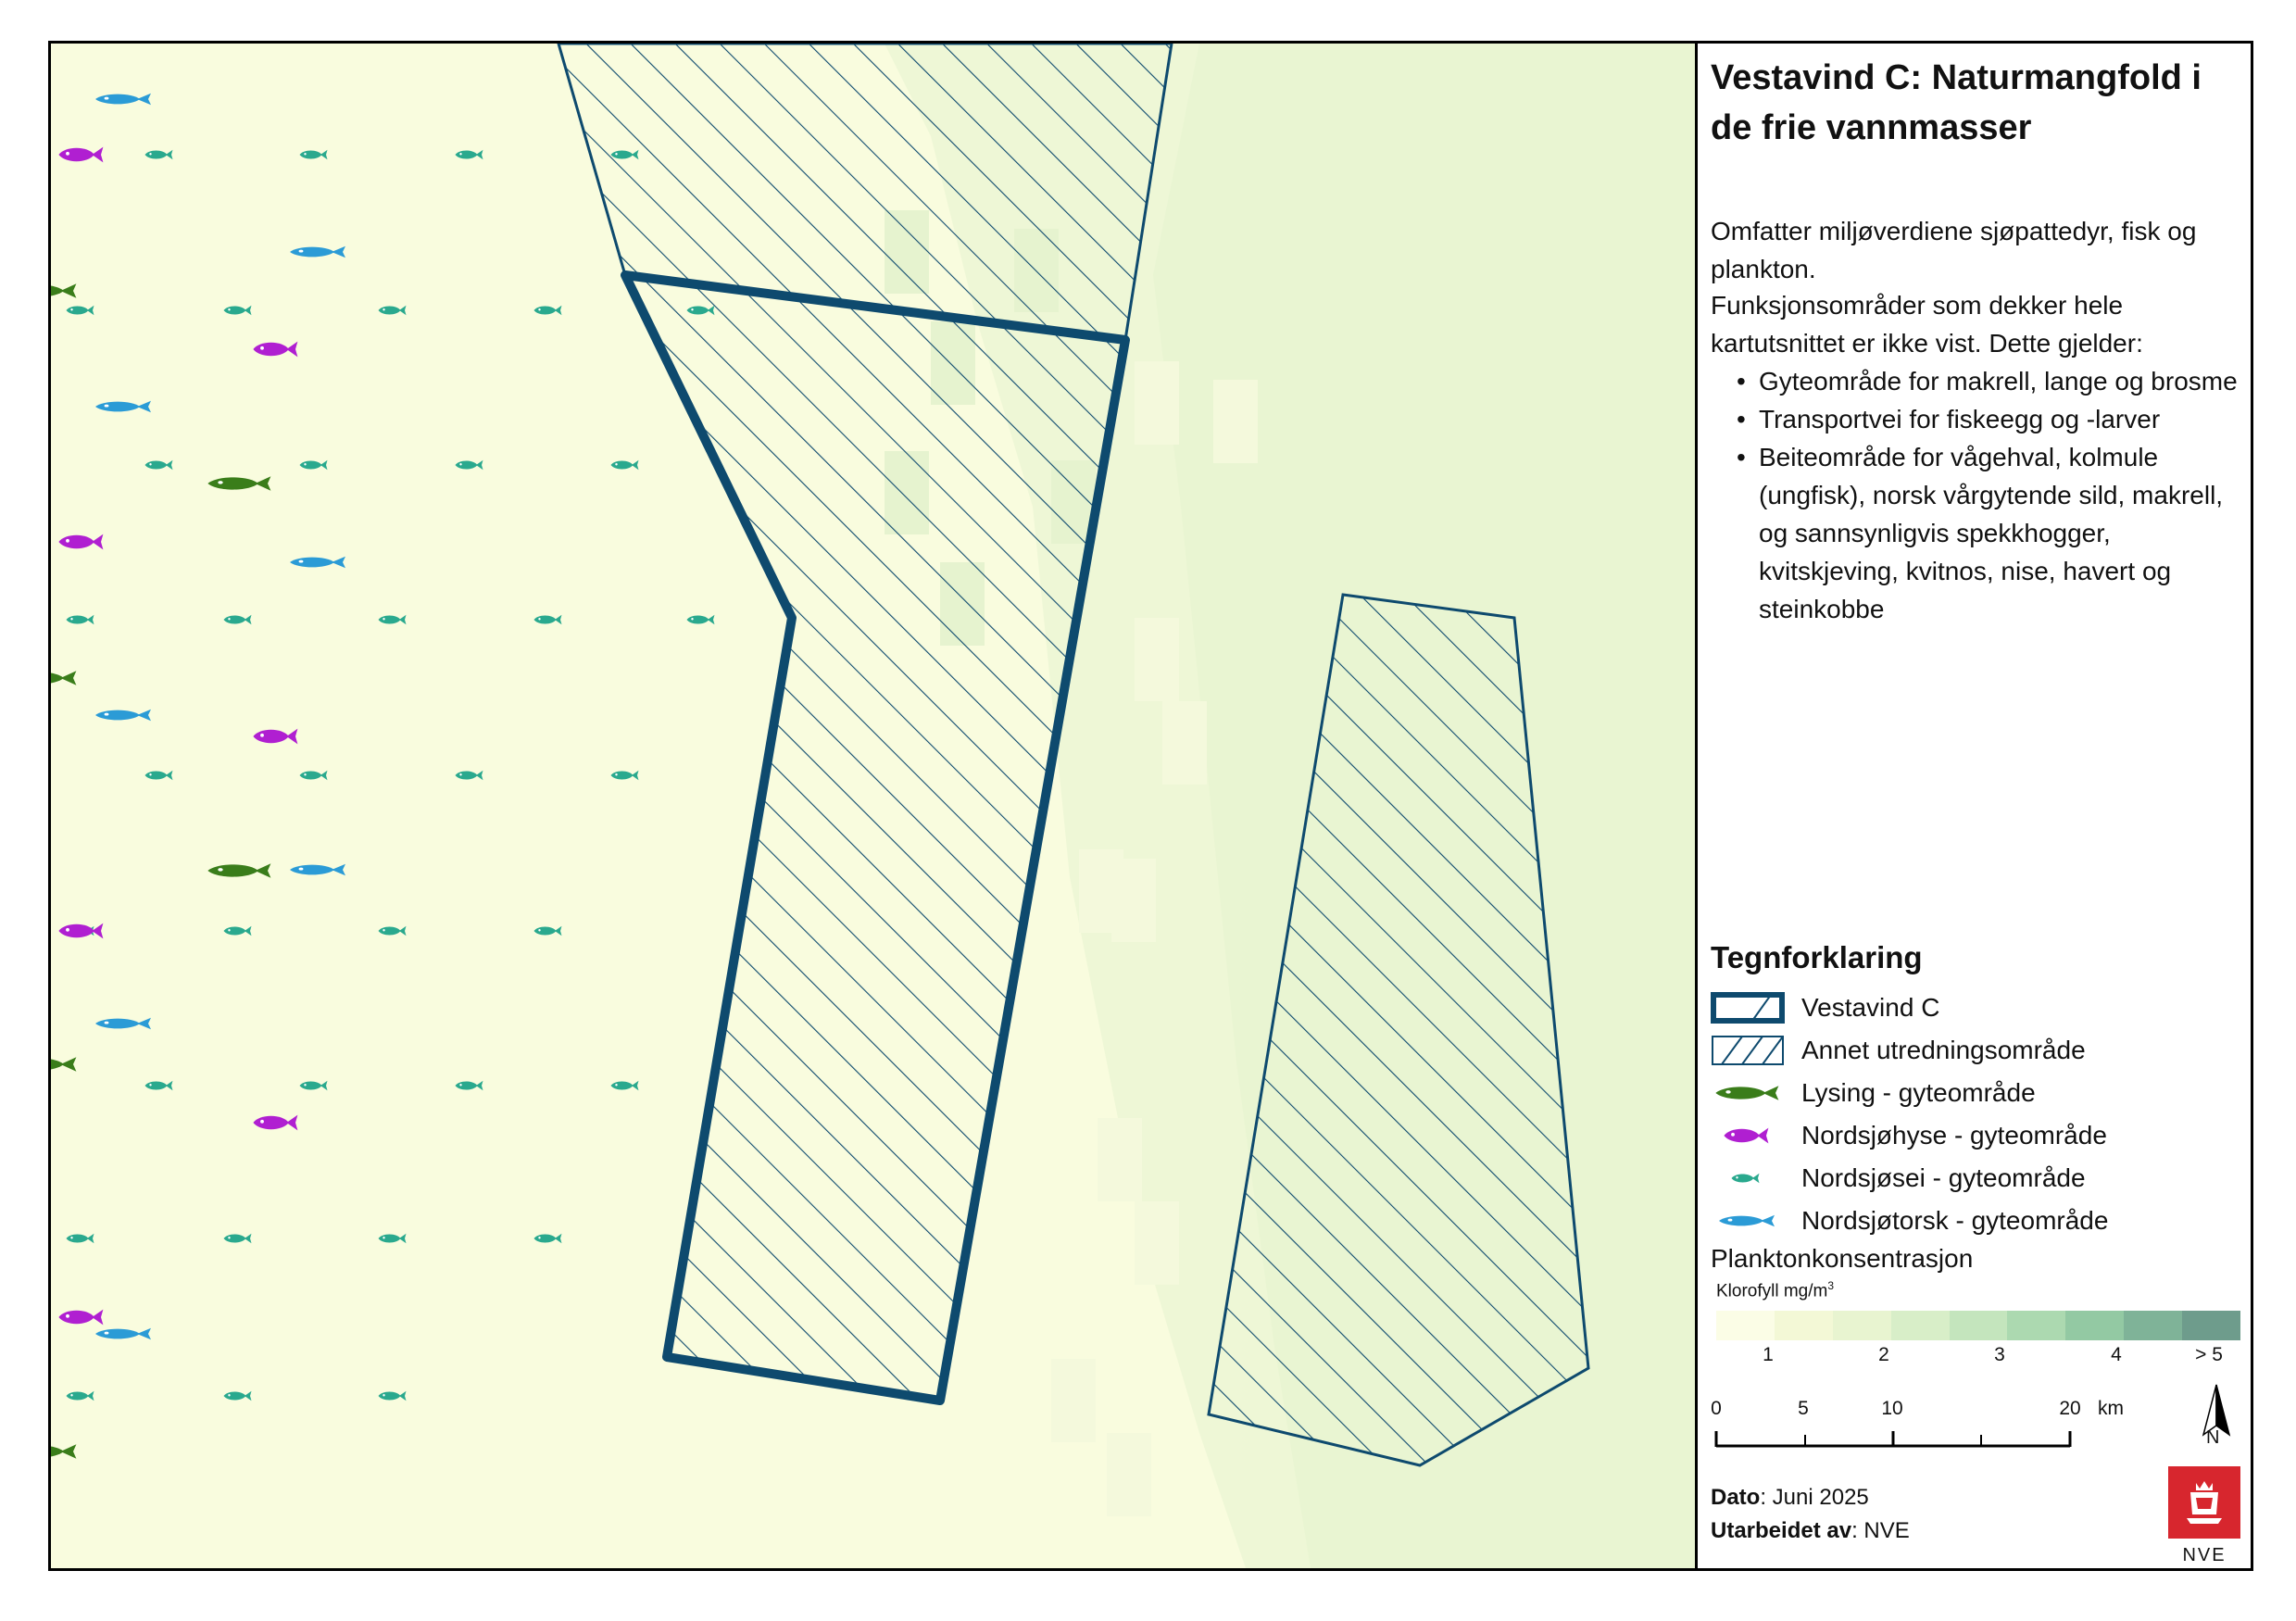 The height and width of the screenshot is (1621, 2296). Describe the element at coordinates (2116, 1354) in the screenshot. I see `ramp-label: 4` at that location.